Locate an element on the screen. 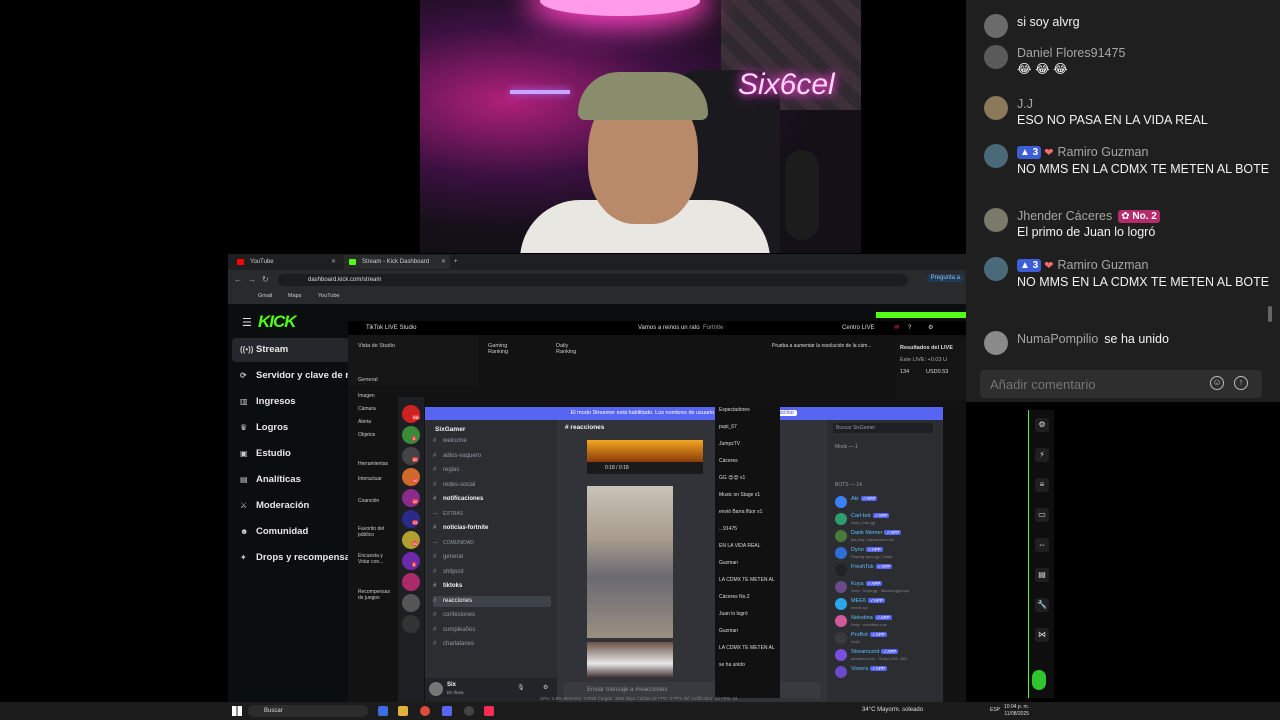 The width and height of the screenshot is (1280, 720). help-icon: ? is located at coordinates (909, 328).